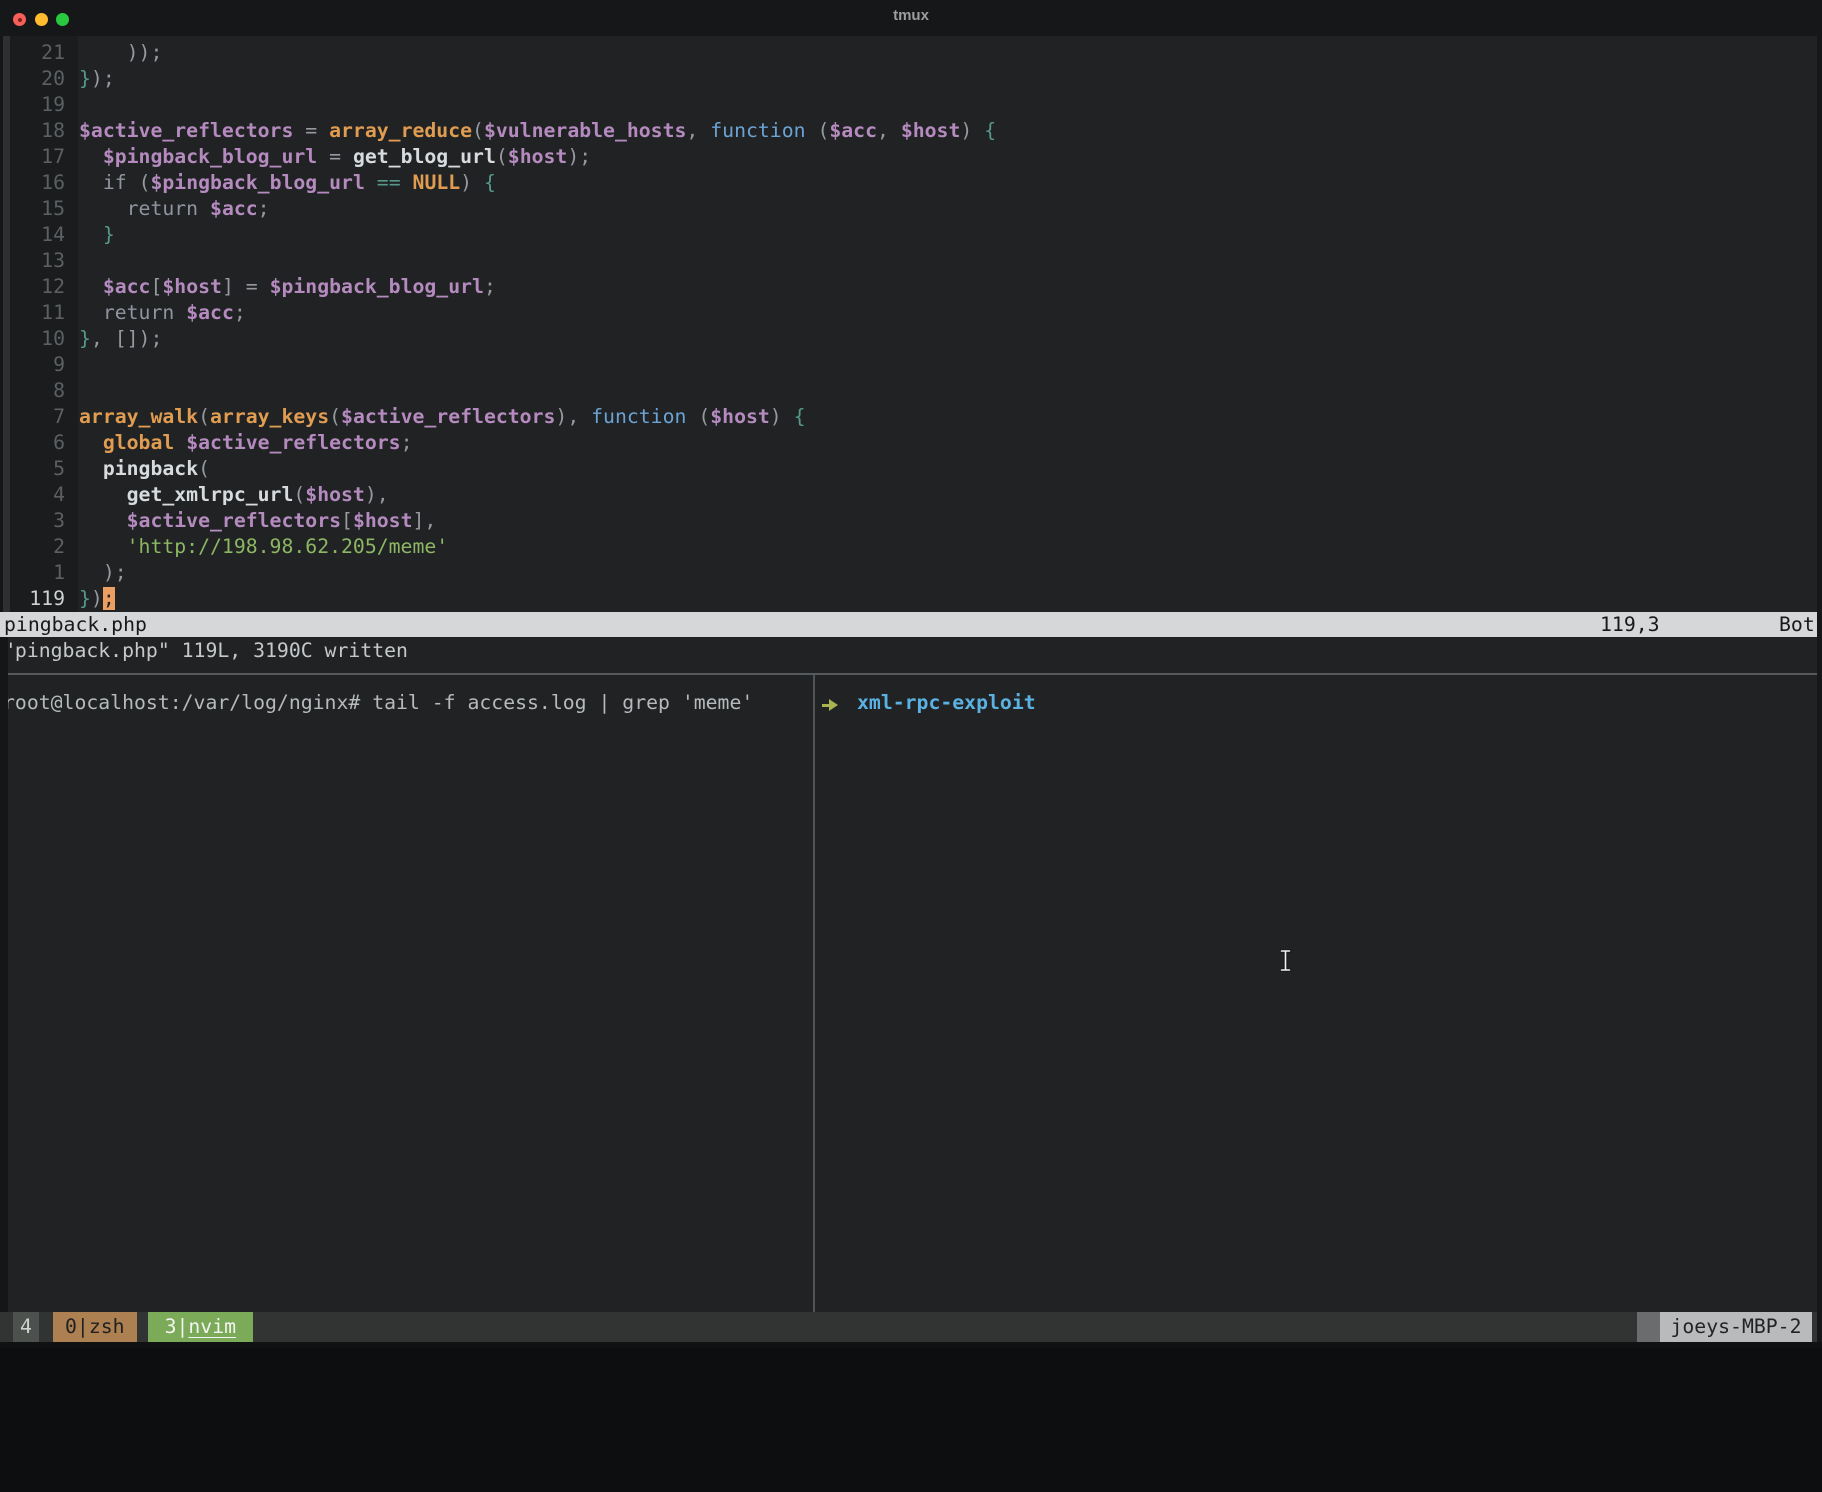 Image resolution: width=1822 pixels, height=1492 pixels. I want to click on code-text: $active_reflectors[$host],, so click(258, 520).